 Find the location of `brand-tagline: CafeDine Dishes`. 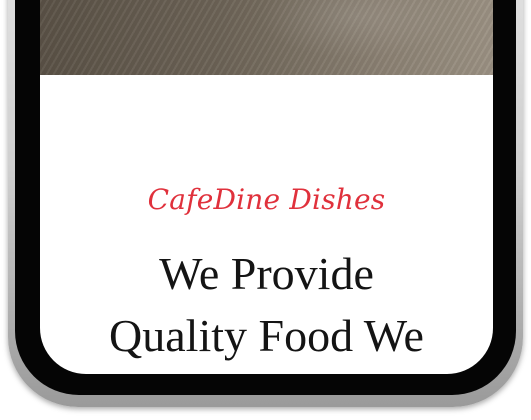

brand-tagline: CafeDine Dishes is located at coordinates (266, 199).